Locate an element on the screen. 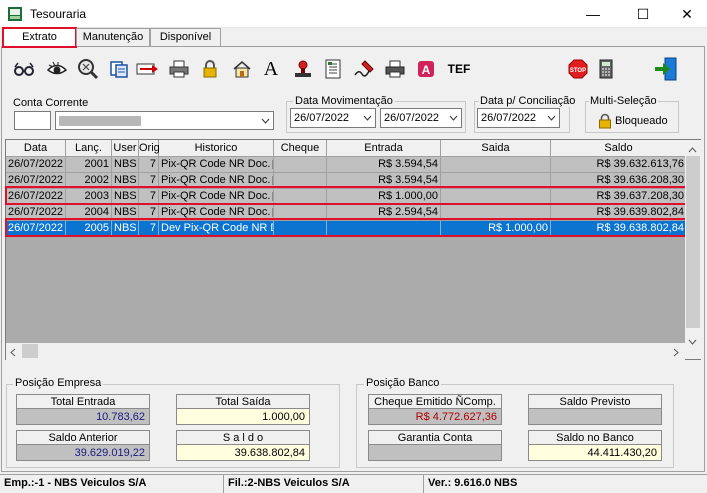 This screenshot has height=493, width=707. data-movimentacao-to: 26/07/2022 is located at coordinates (421, 118).